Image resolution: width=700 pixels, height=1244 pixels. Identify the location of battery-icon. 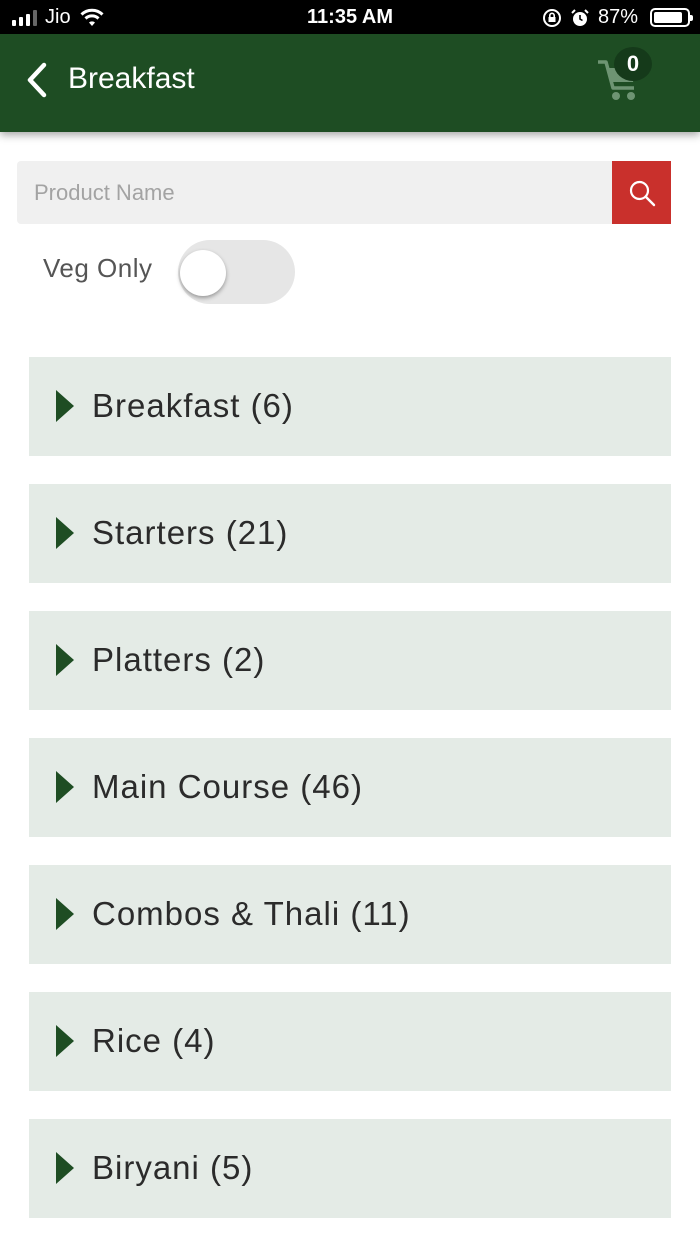
(671, 17).